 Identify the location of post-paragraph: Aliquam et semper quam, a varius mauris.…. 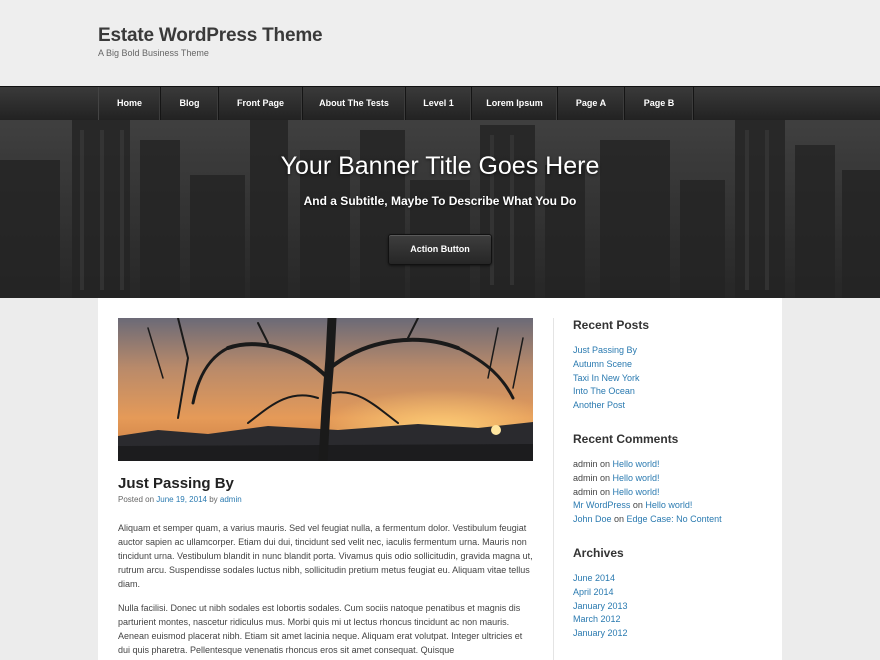
(325, 556).